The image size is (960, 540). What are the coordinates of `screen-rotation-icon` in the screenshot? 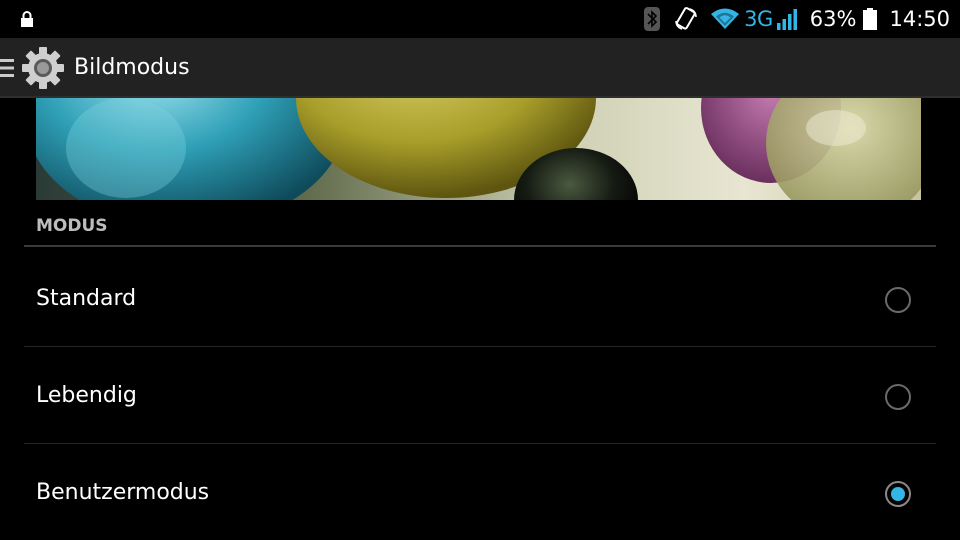 It's located at (686, 18).